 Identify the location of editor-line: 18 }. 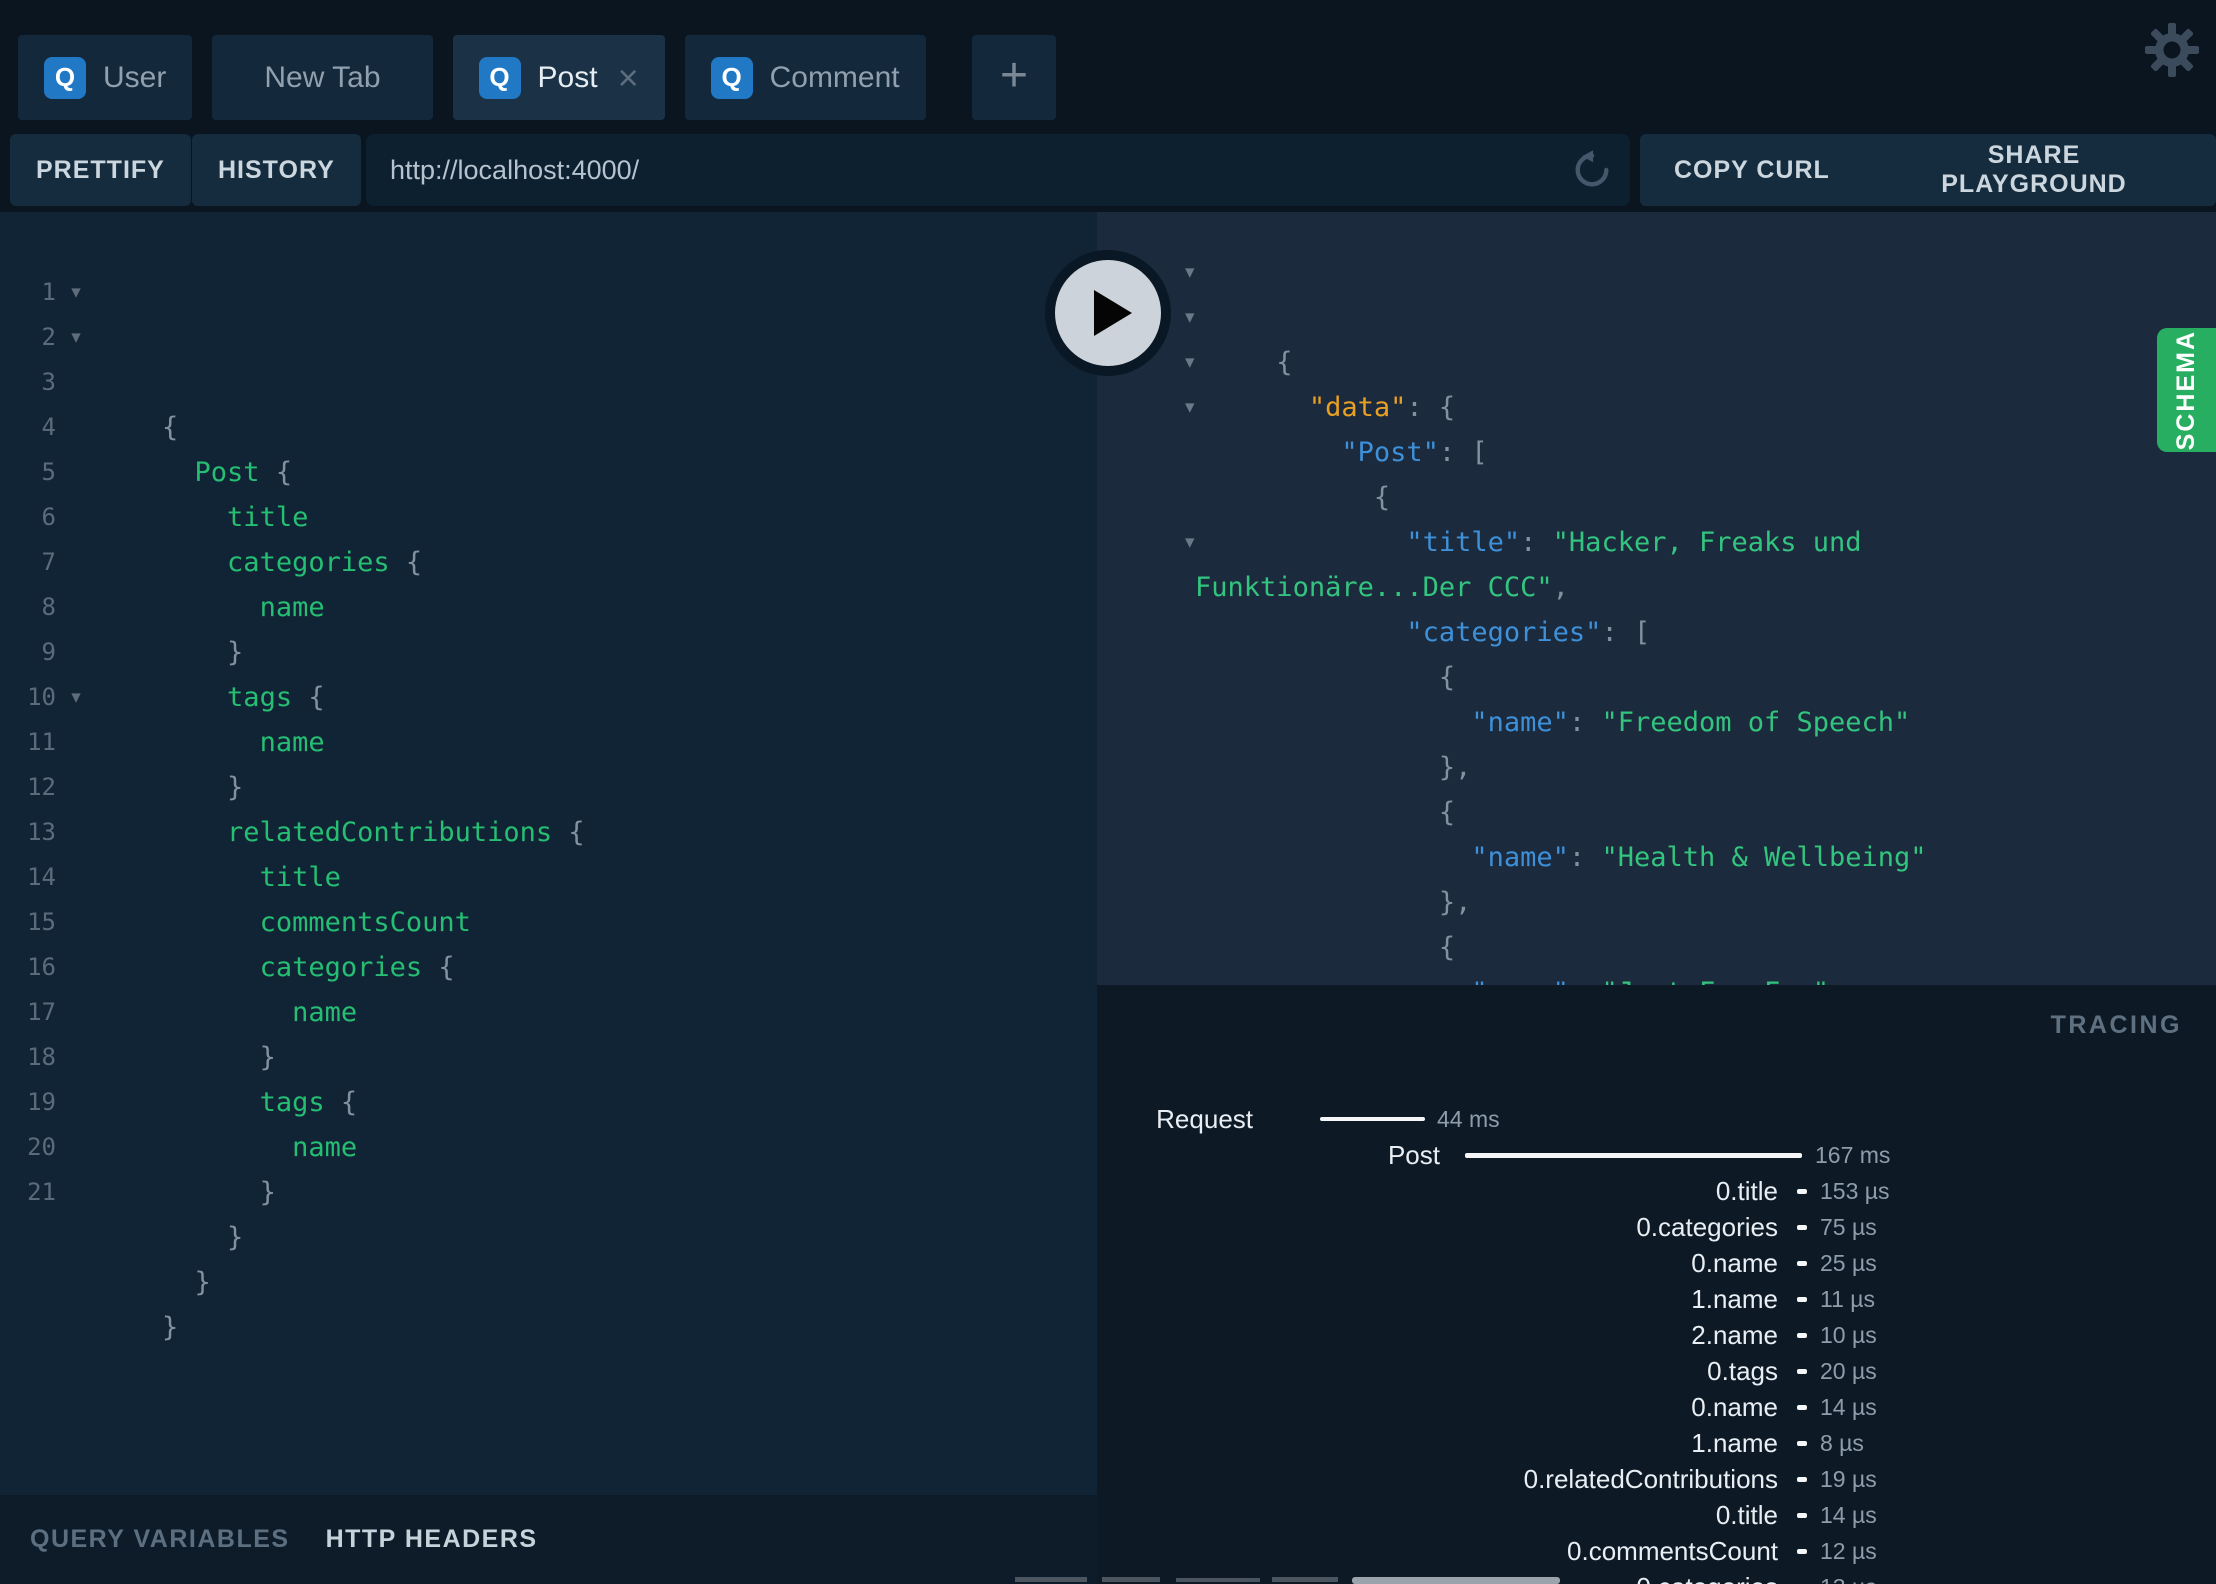
(548, 1121).